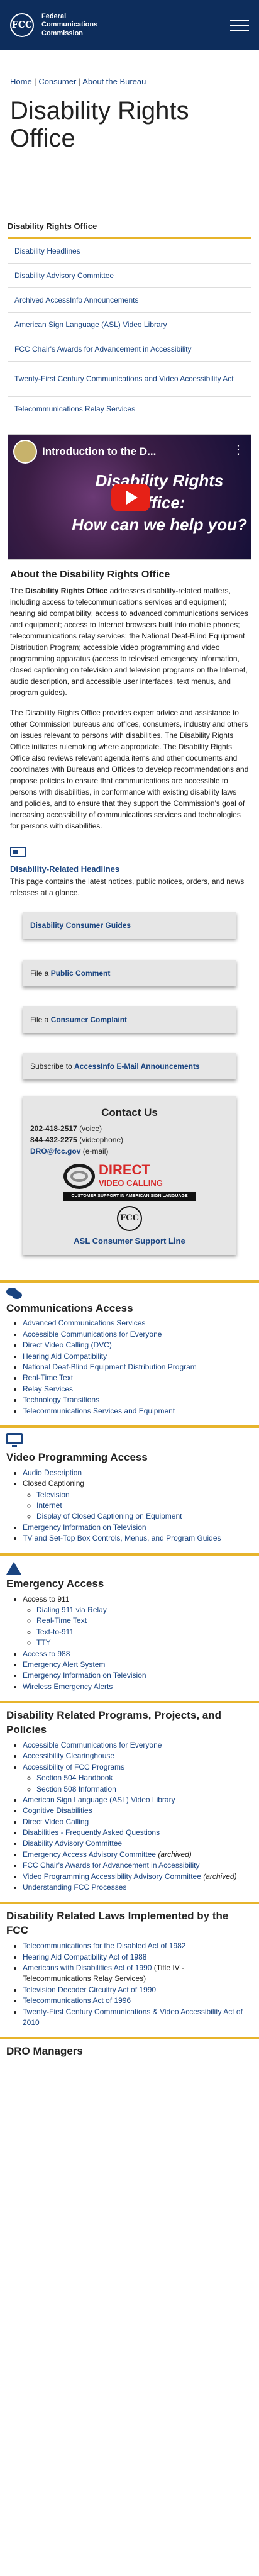  Describe the element at coordinates (129, 1112) in the screenshot. I see `contact-us-title: Contact Us` at that location.